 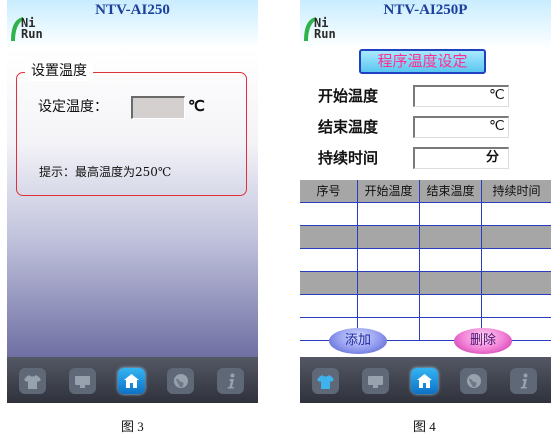 What do you see at coordinates (493, 157) in the screenshot?
I see `duration-unit: 分` at bounding box center [493, 157].